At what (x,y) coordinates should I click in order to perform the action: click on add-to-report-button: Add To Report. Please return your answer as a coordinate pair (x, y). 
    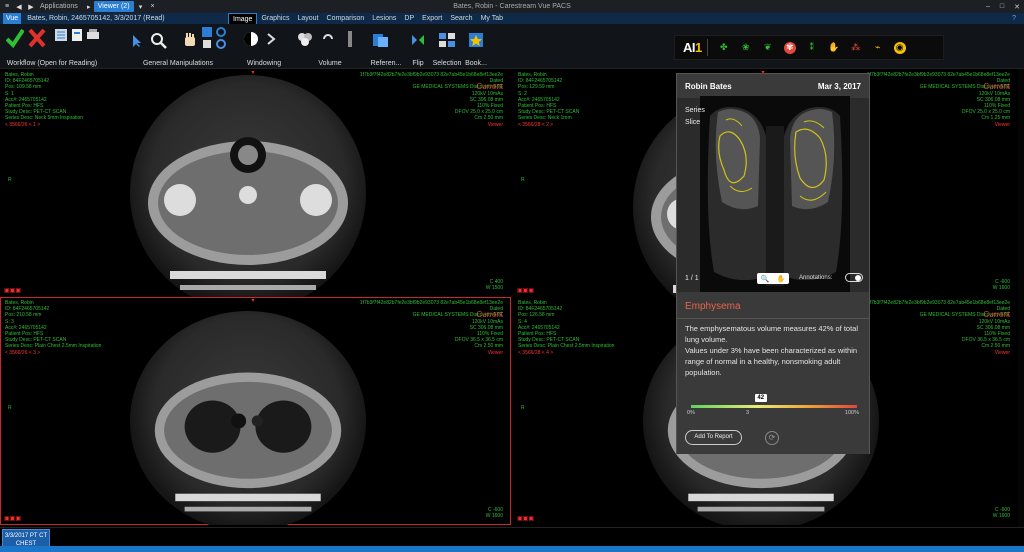
    Looking at the image, I should click on (713, 437).